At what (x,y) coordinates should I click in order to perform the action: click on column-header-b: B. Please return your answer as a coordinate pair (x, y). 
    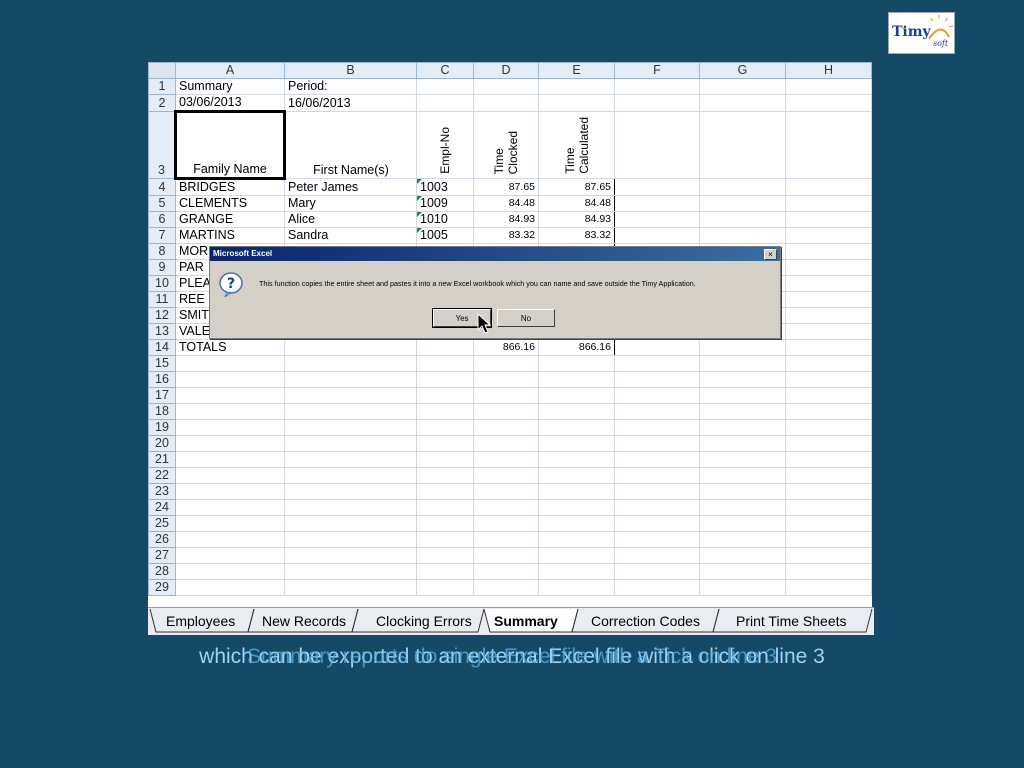
    Looking at the image, I should click on (350, 70).